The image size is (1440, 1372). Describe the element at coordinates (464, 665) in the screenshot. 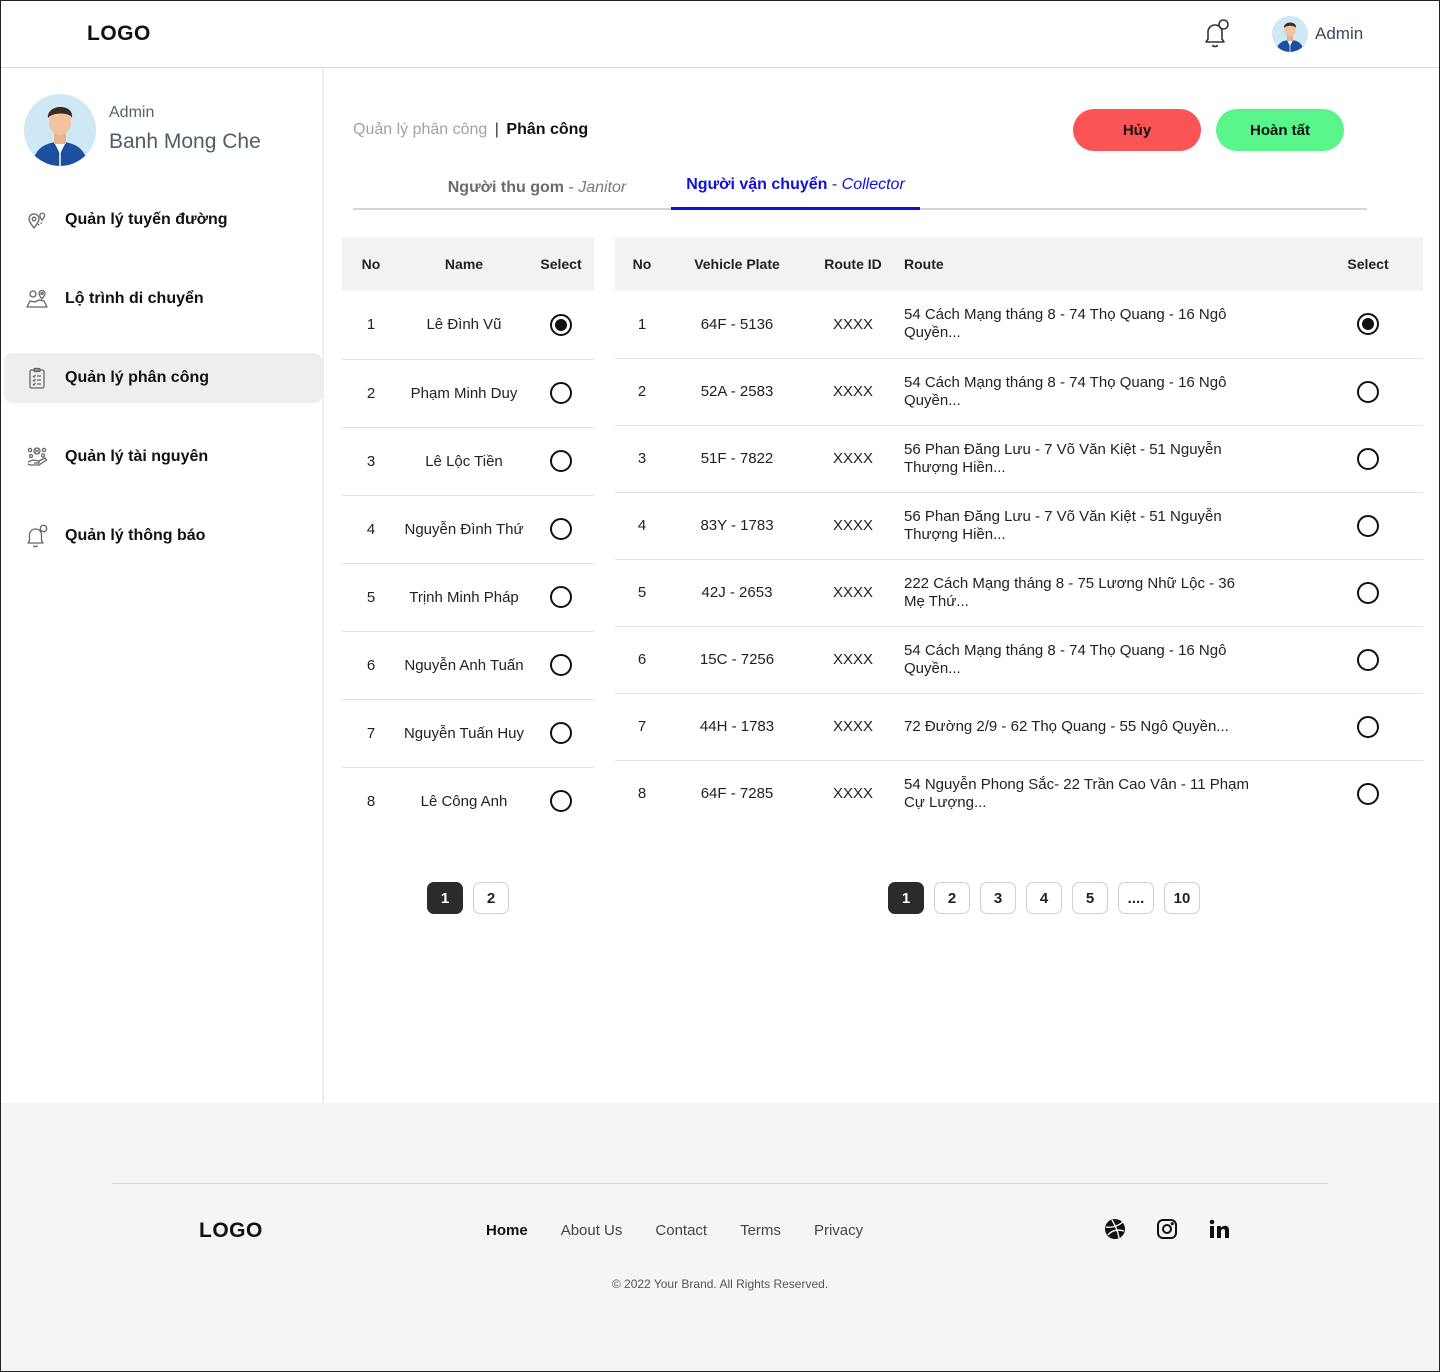

I see `cell-name: Nguyễn Anh Tuấn` at that location.